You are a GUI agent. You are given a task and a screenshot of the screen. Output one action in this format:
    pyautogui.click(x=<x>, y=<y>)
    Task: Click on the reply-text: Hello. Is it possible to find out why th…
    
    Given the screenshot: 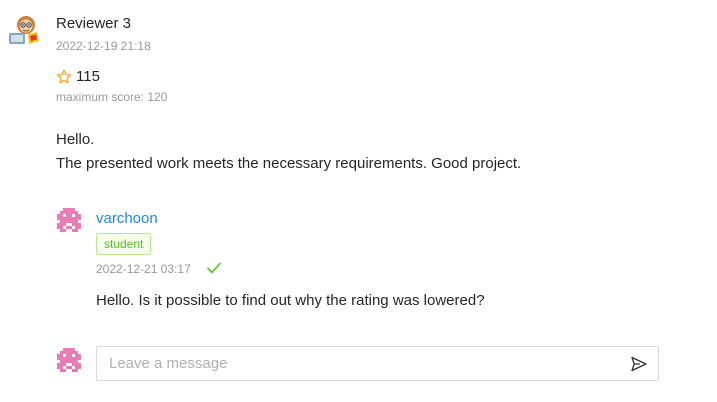 What is the action you would take?
    pyautogui.click(x=290, y=300)
    